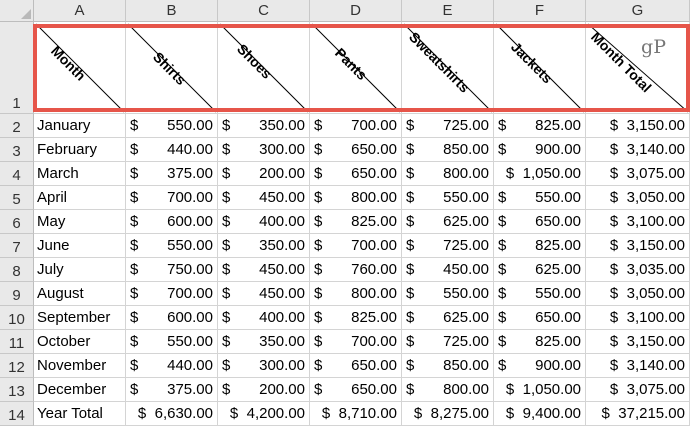 The image size is (692, 427). What do you see at coordinates (638, 11) in the screenshot?
I see `column-header-g: G` at bounding box center [638, 11].